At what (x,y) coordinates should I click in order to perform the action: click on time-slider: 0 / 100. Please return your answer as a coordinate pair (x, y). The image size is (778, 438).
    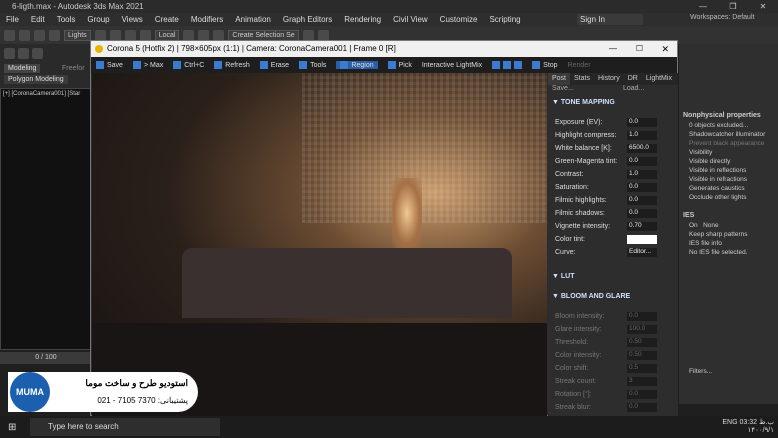
    Looking at the image, I should click on (46, 358).